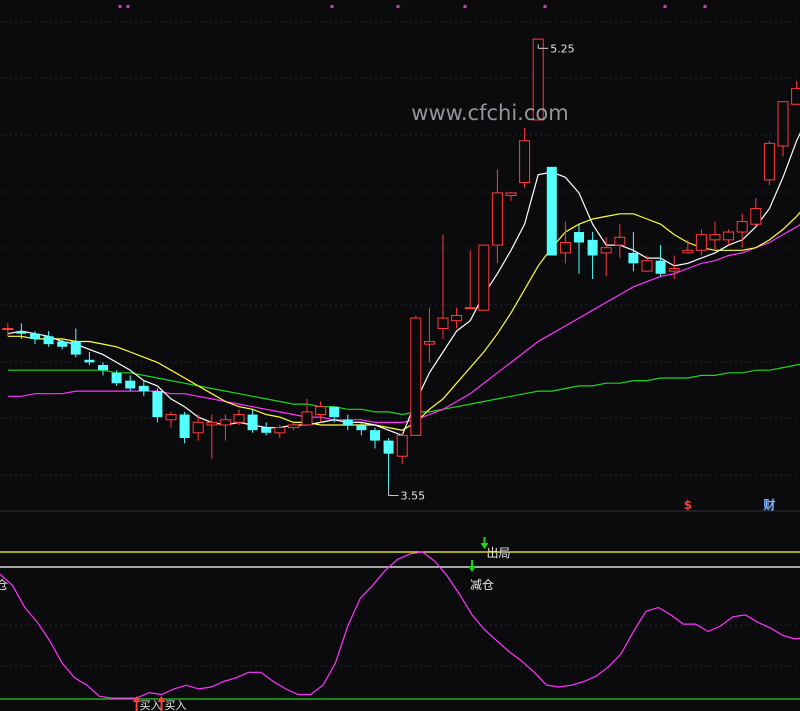  What do you see at coordinates (4, 585) in the screenshot?
I see `edge-label: 仓` at bounding box center [4, 585].